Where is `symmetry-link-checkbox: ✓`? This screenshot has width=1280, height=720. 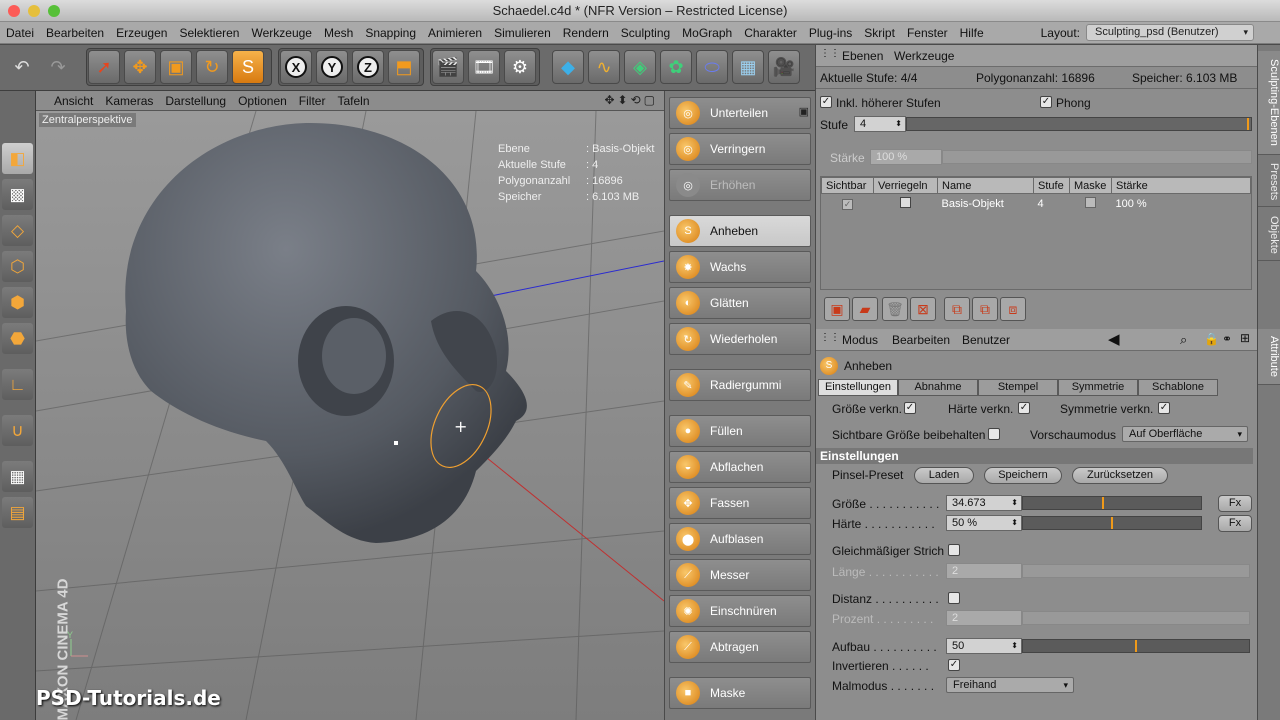 symmetry-link-checkbox: ✓ is located at coordinates (1164, 408).